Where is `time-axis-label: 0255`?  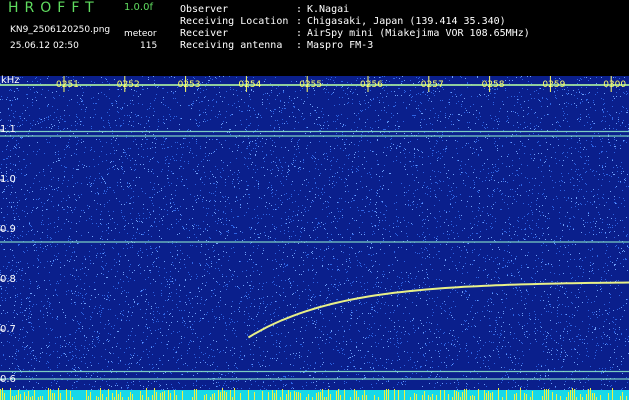
time-axis-label: 0255 is located at coordinates (311, 85).